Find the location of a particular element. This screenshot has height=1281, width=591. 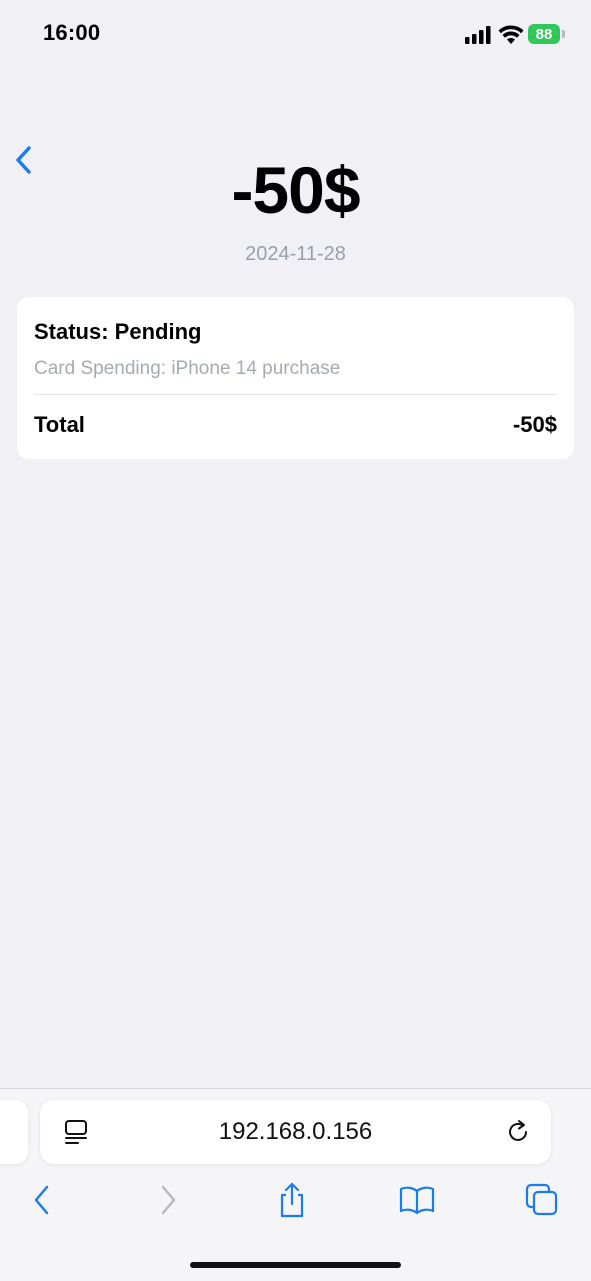

battery-icon: 88 is located at coordinates (544, 34).